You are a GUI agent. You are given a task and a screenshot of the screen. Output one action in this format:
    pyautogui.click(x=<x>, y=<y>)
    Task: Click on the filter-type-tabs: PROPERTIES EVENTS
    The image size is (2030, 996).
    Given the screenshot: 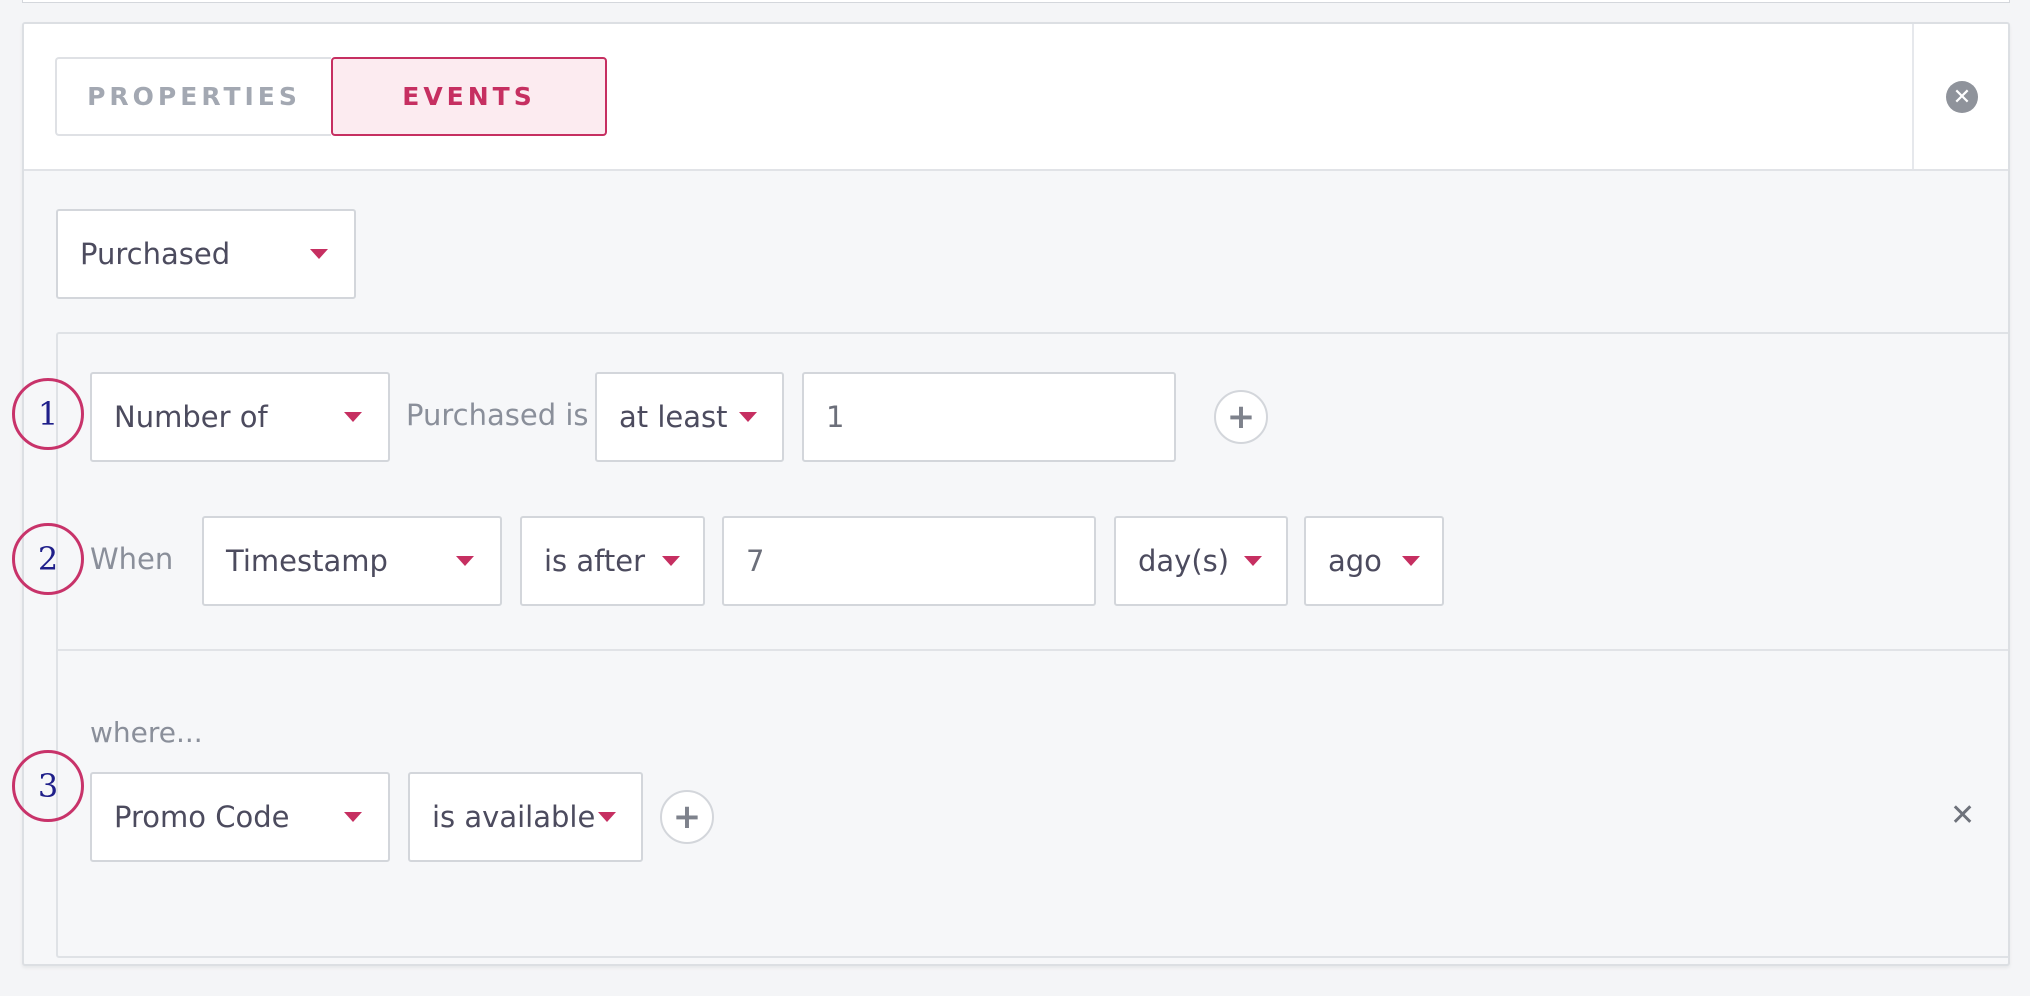 What is the action you would take?
    pyautogui.click(x=331, y=96)
    